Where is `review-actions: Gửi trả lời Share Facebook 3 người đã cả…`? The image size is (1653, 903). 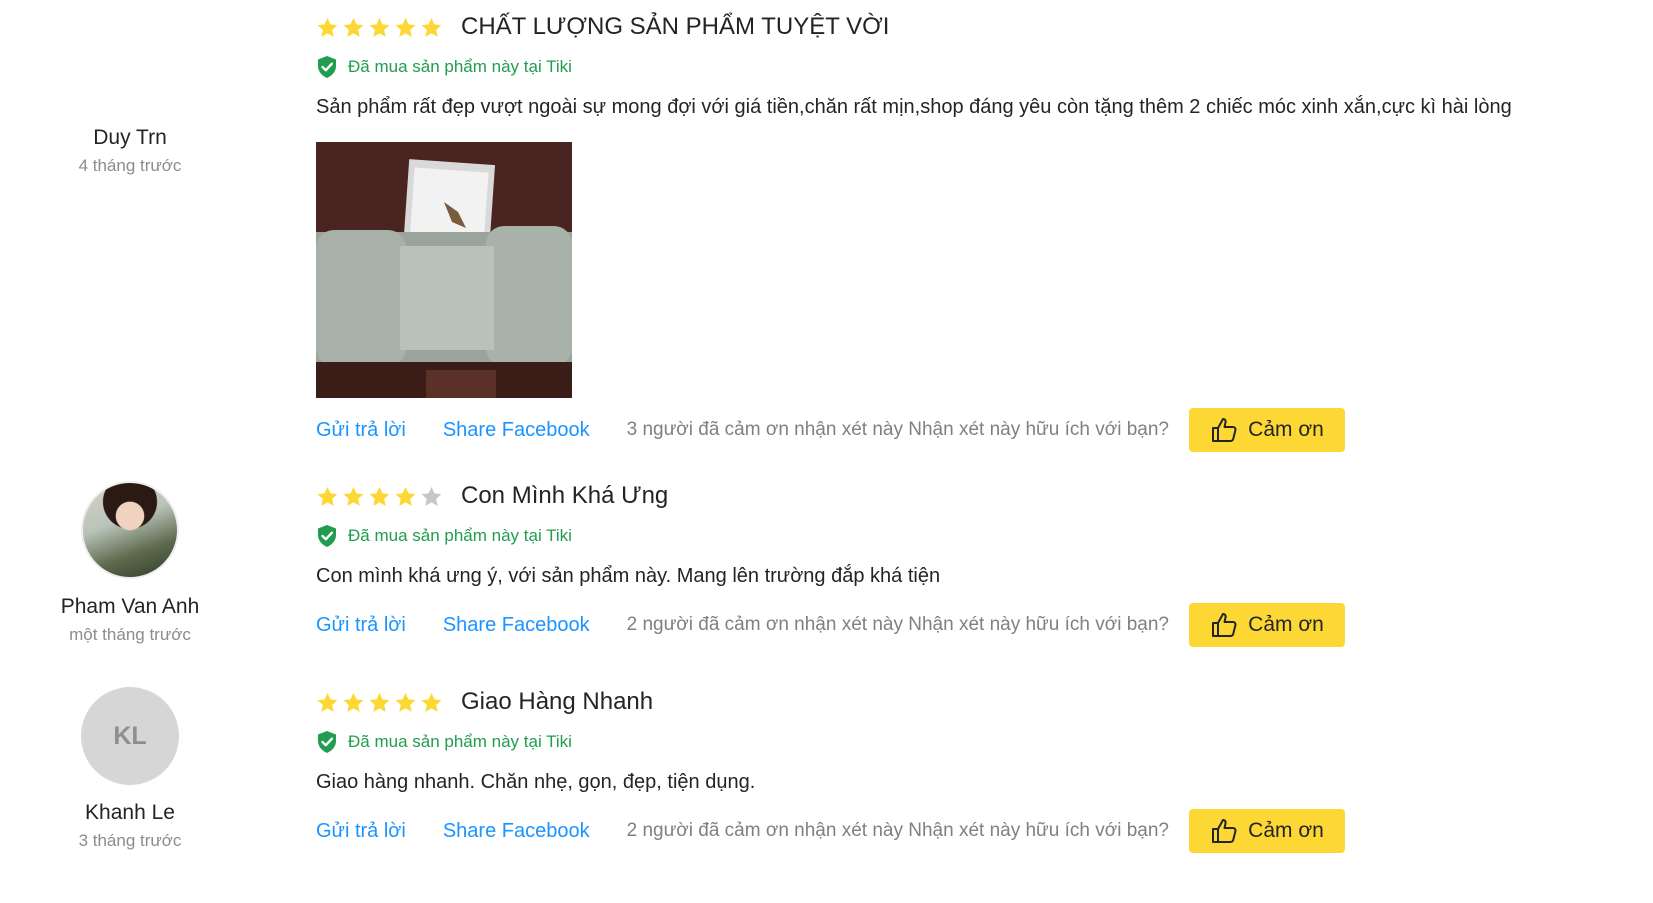
review-actions: Gửi trả lời Share Facebook 3 người đã cả… is located at coordinates (976, 430).